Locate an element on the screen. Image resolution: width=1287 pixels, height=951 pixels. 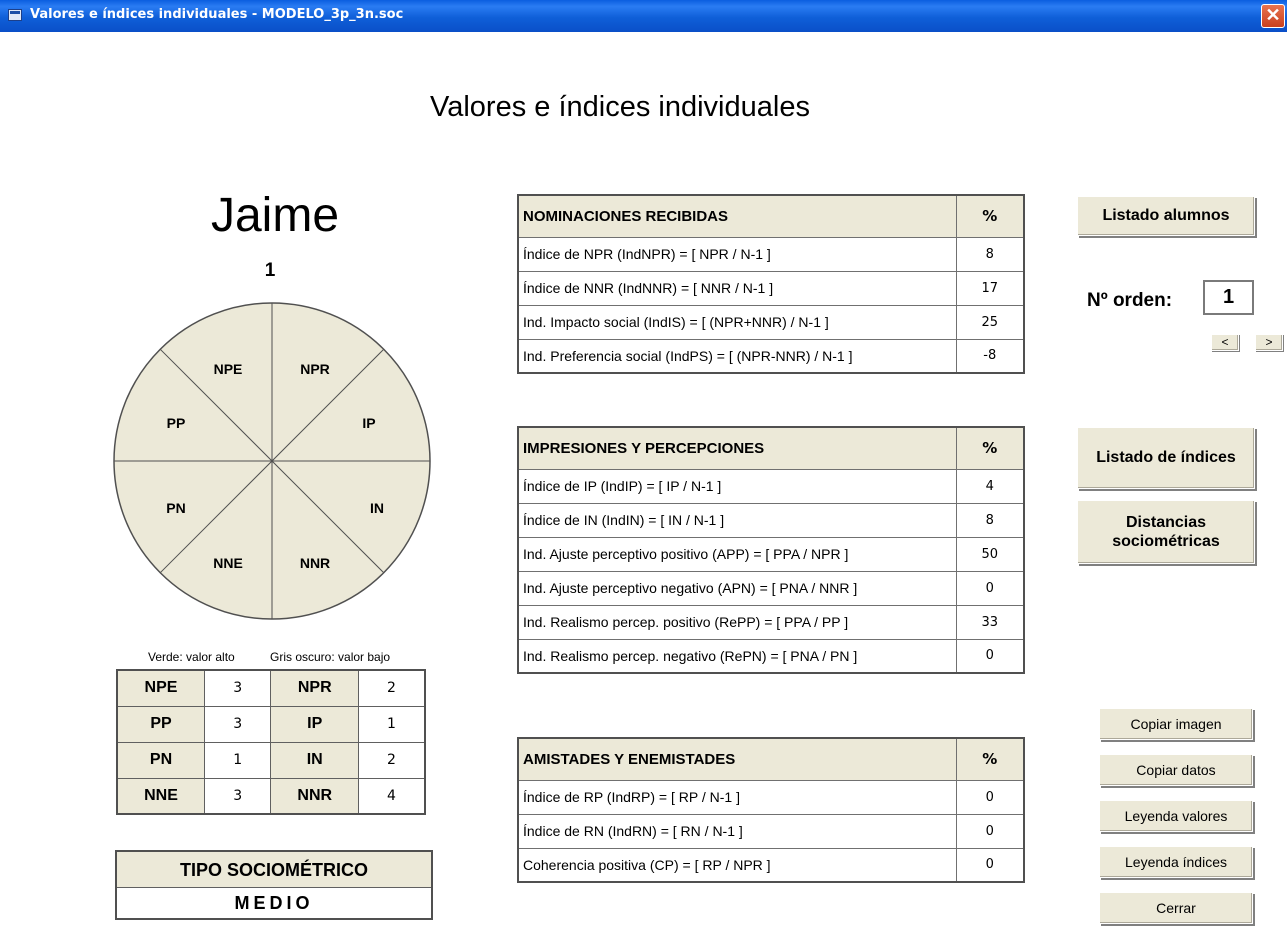
table-header: NOMINACIONES RECIBIDAS % is located at coordinates (771, 216).